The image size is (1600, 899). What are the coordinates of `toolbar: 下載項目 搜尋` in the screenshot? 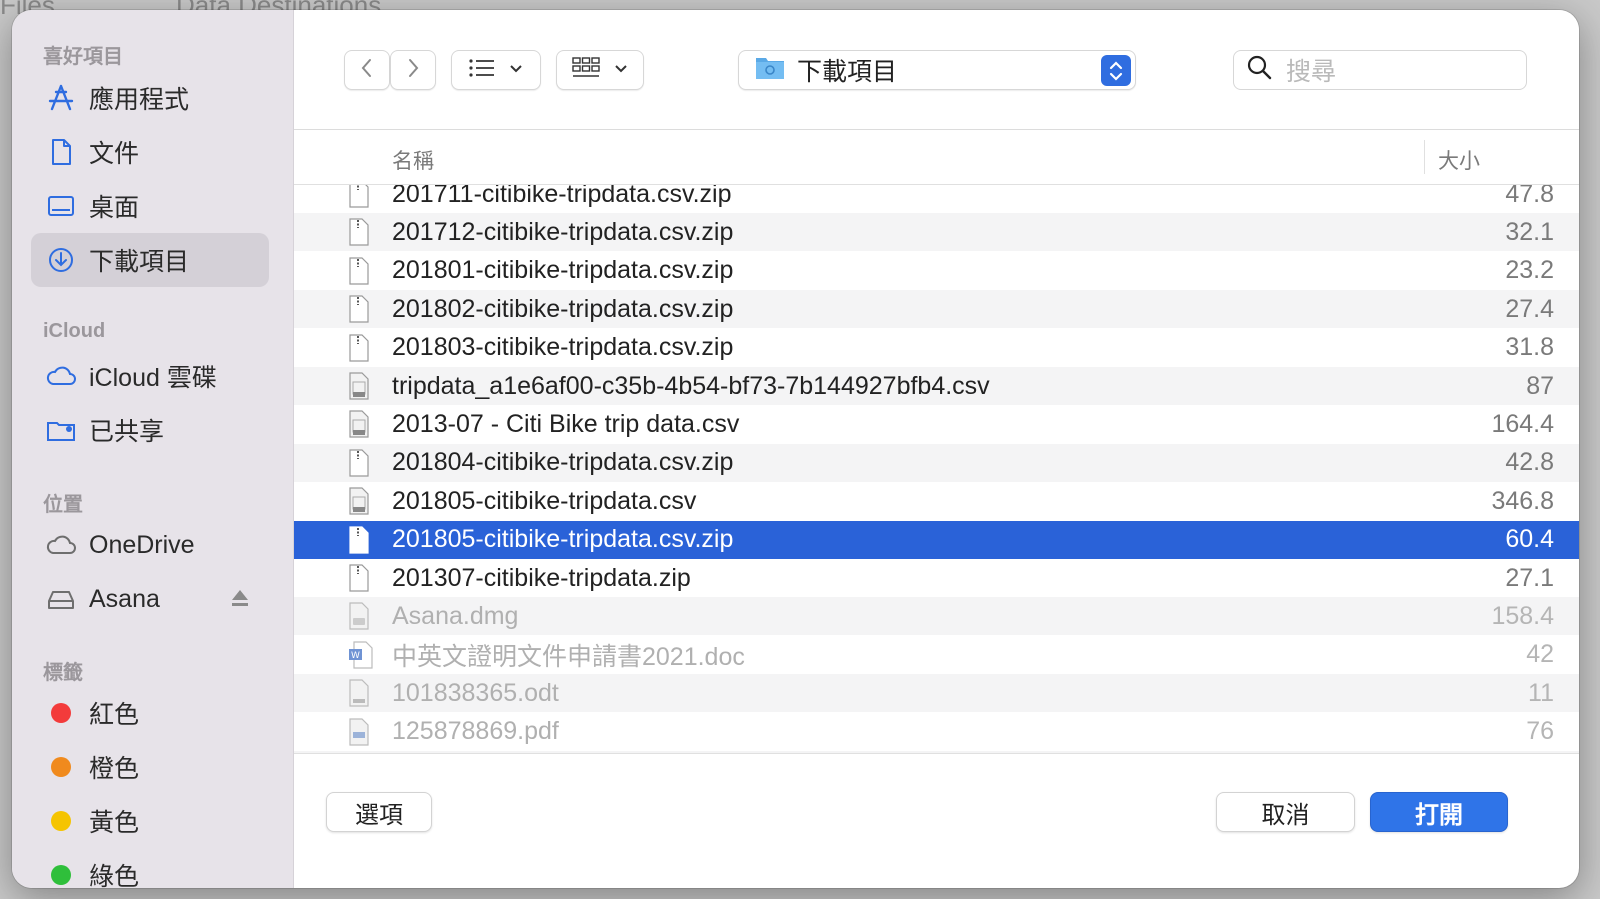 It's located at (936, 70).